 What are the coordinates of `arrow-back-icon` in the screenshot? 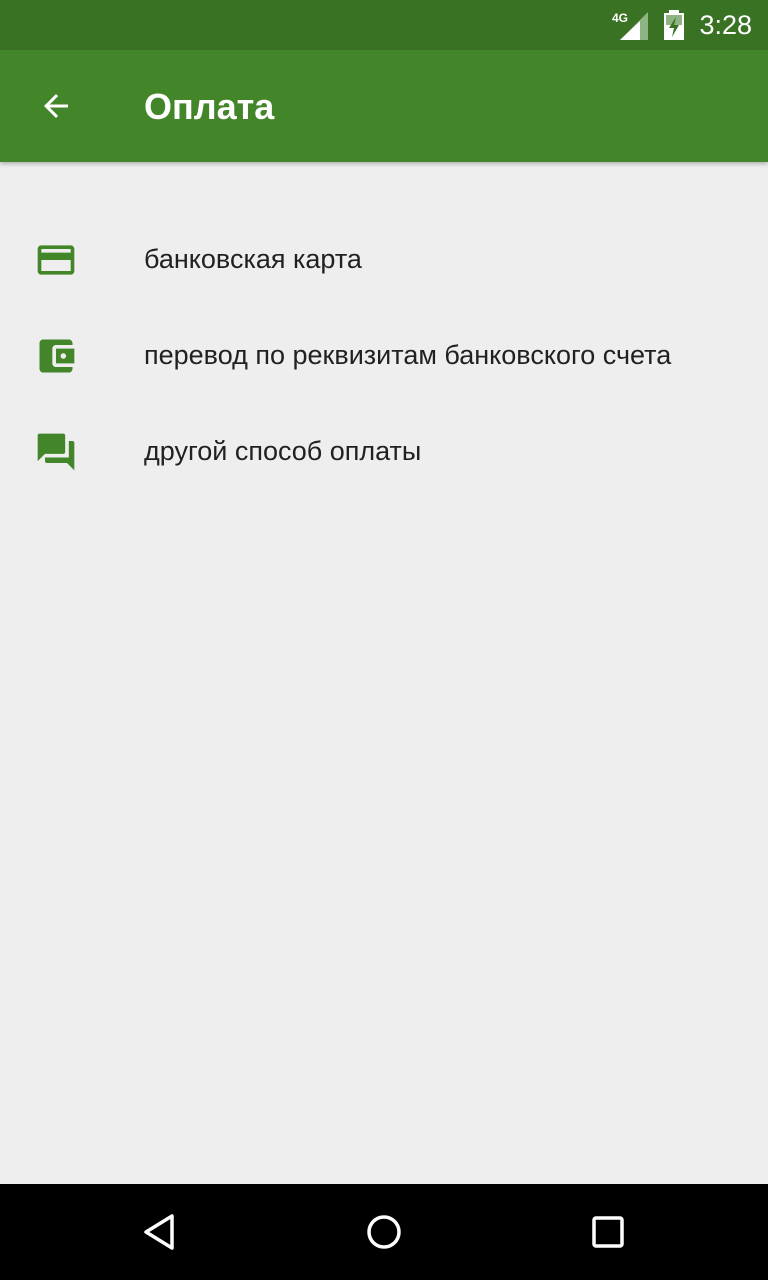 It's located at (56, 106).